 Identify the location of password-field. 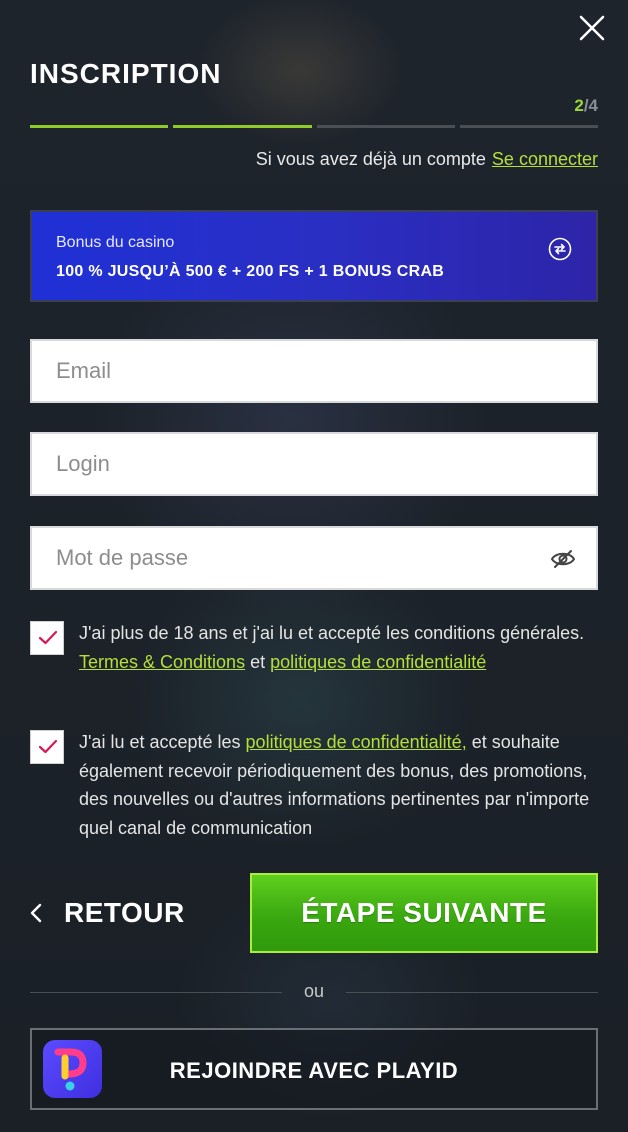
(314, 558).